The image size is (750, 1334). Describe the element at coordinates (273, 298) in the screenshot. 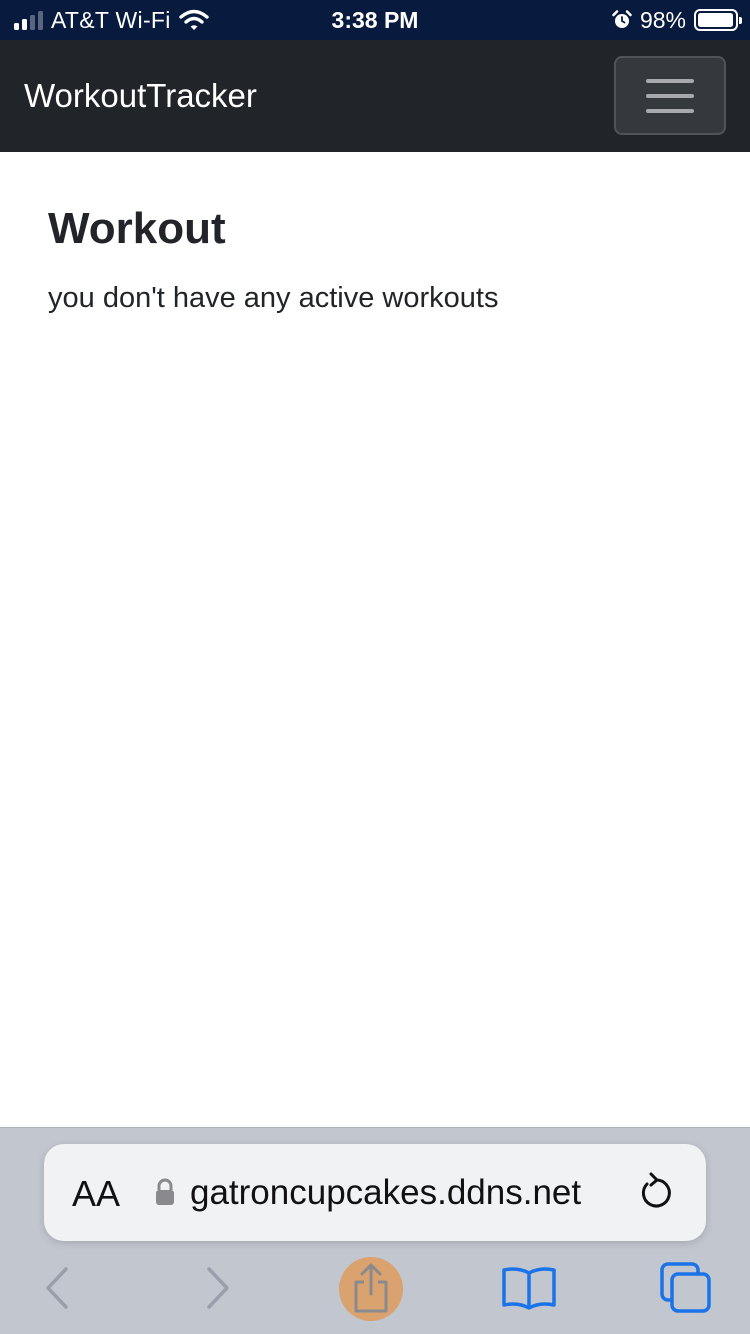

I see `empty-state-message: you don't have any active workouts` at that location.